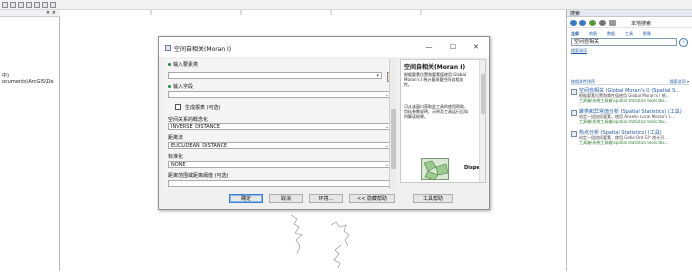 Image resolution: width=692 pixels, height=273 pixels. I want to click on polygon-map-icon, so click(436, 170).